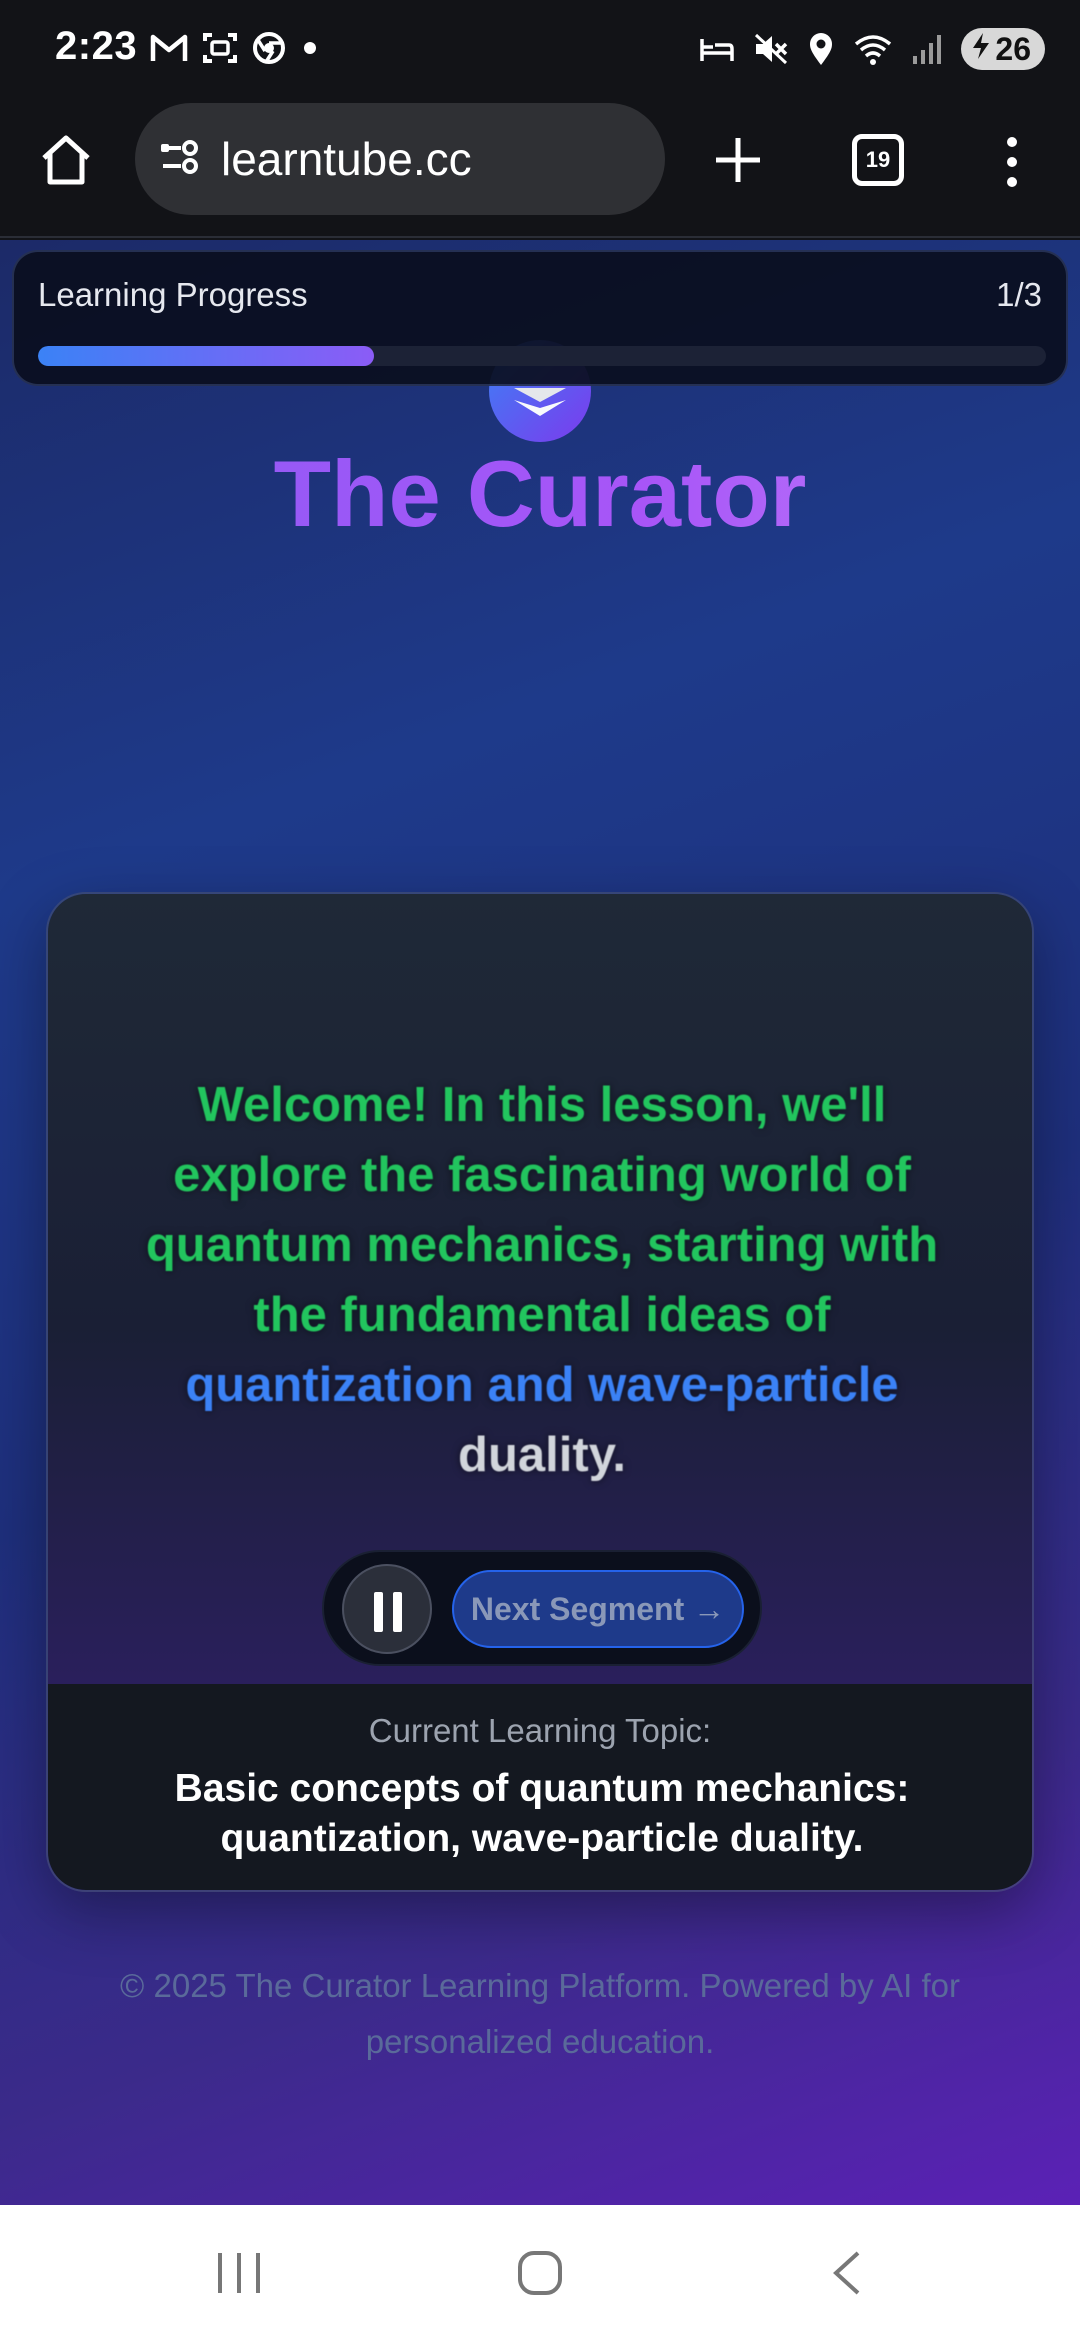 The width and height of the screenshot is (1080, 2340). I want to click on home-icon, so click(66, 160).